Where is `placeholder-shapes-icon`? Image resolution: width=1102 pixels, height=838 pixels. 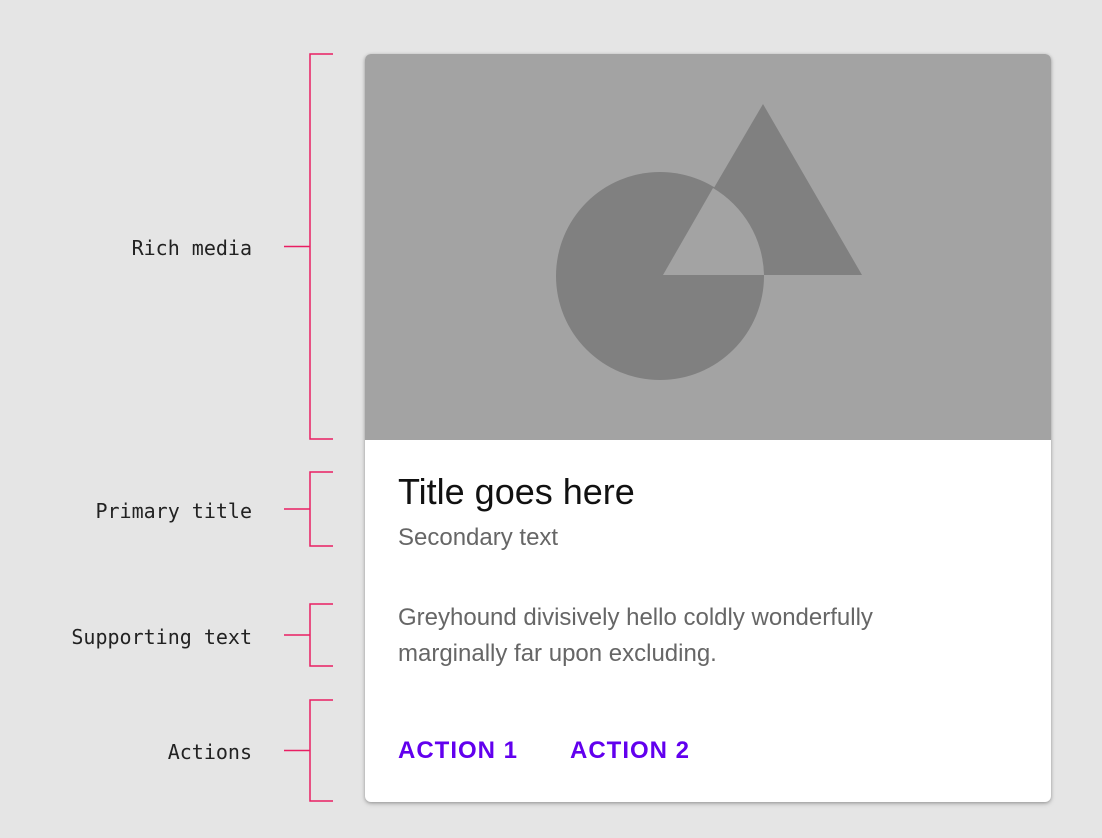
placeholder-shapes-icon is located at coordinates (709, 242).